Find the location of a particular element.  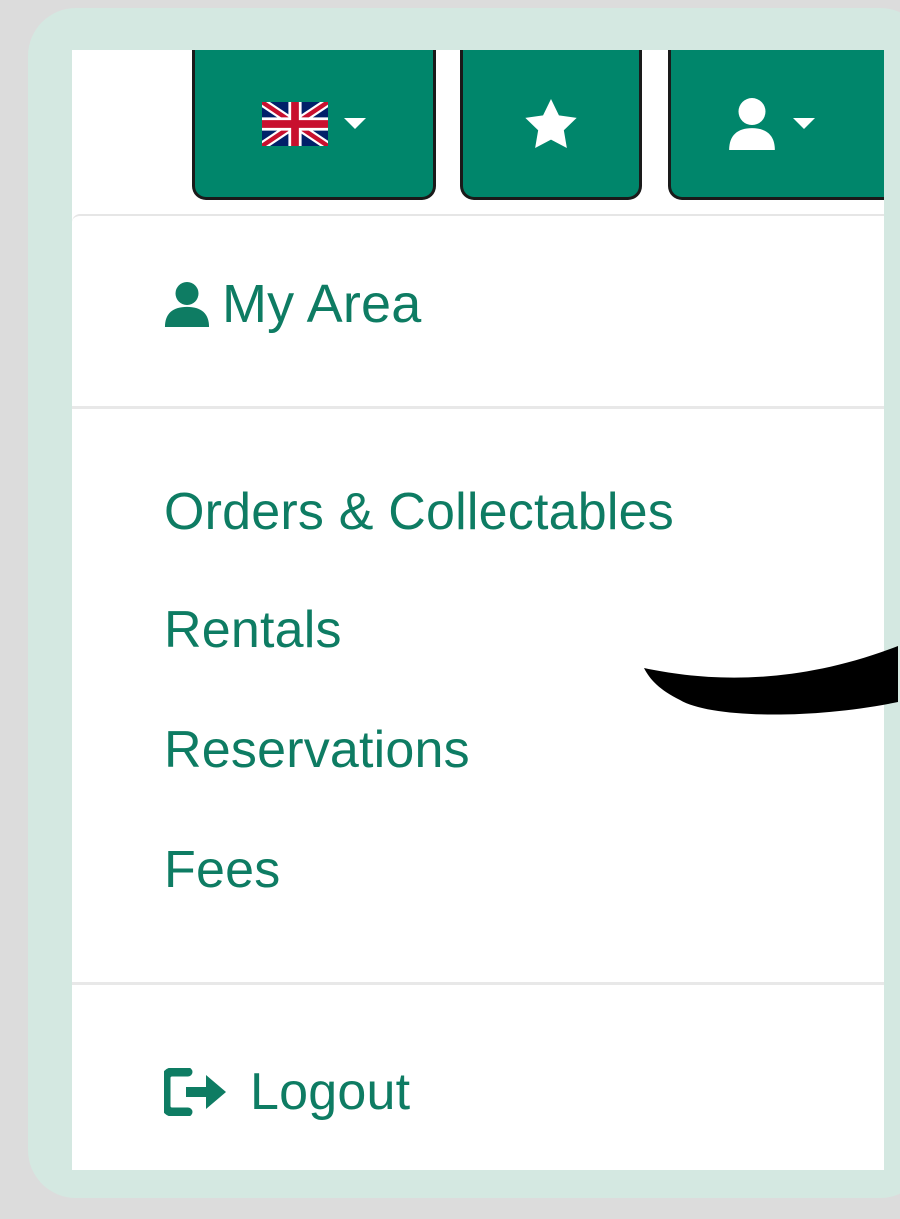

top-toolbar is located at coordinates (478, 131).